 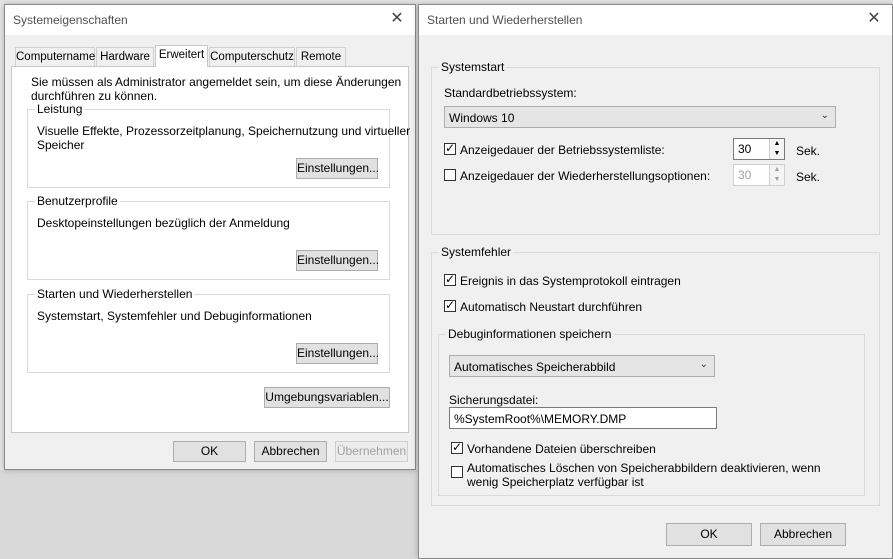 I want to click on disable-auto-delete-checkbox, so click(x=457, y=472).